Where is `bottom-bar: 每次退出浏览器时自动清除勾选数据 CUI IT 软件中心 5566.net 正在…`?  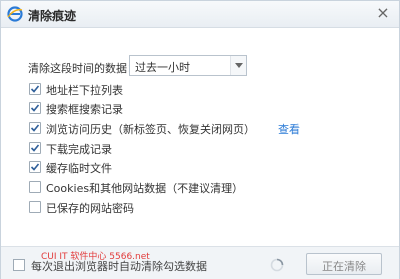
bottom-bar: 每次退出浏览器时自动清除勾选数据 CUI IT 软件中心 5566.net 正在… is located at coordinates (200, 262).